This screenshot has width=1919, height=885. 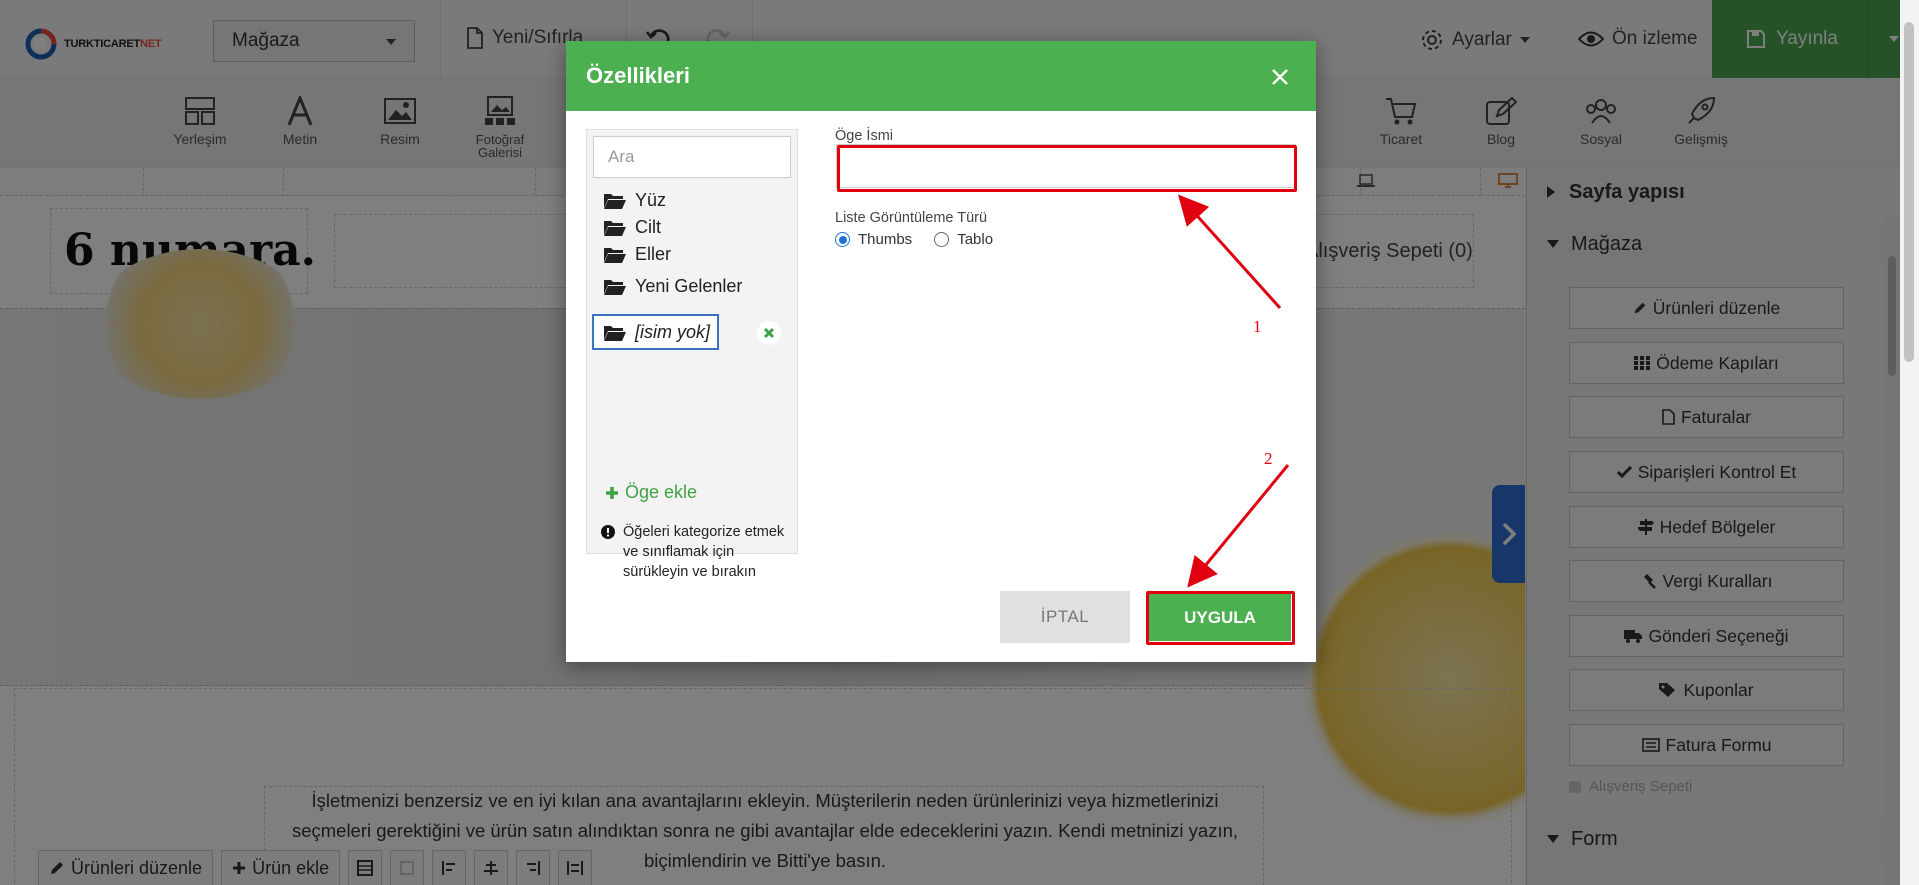 What do you see at coordinates (653, 254) in the screenshot?
I see `folder-label: Eller` at bounding box center [653, 254].